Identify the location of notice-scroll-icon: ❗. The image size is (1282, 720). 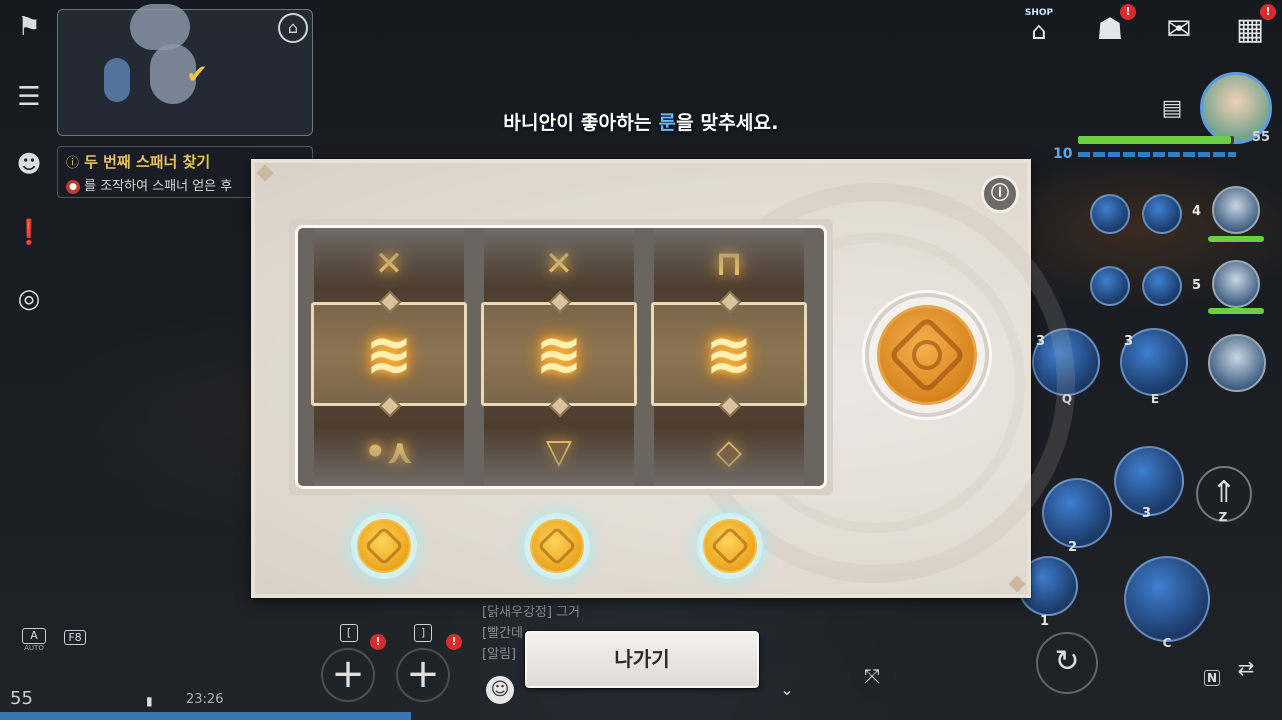
(29, 235).